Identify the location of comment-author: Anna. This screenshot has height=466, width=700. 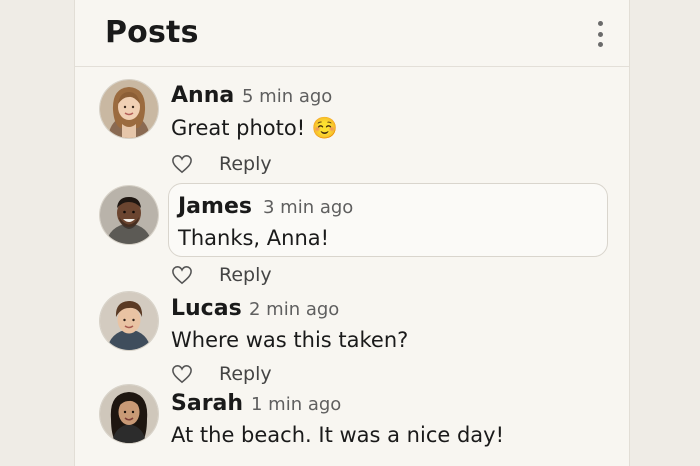
(202, 95).